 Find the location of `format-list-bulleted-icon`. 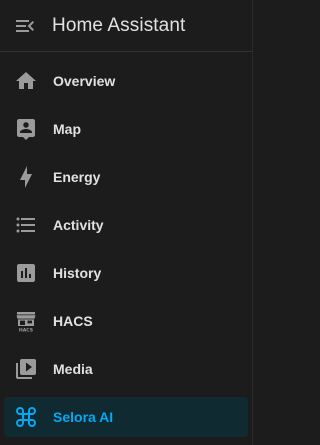

format-list-bulleted-icon is located at coordinates (26, 225).